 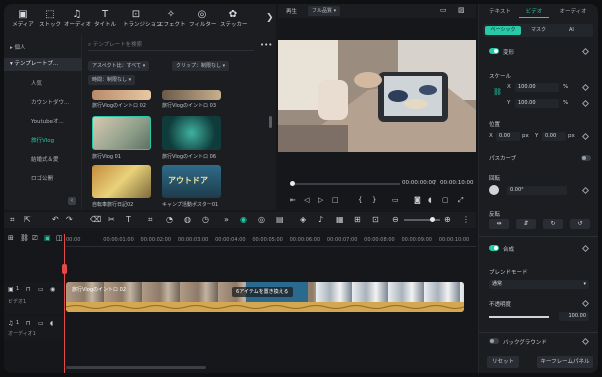 I want to click on tab-video: ビデオ, so click(x=534, y=12).